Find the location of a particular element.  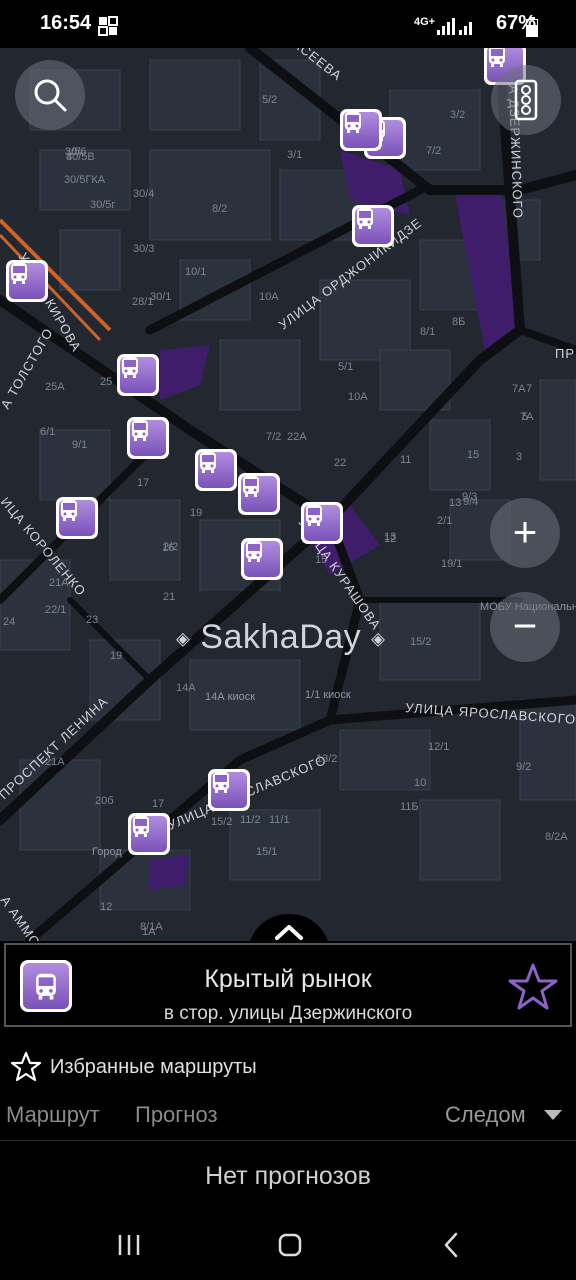

house-number: 12 is located at coordinates (106, 907).